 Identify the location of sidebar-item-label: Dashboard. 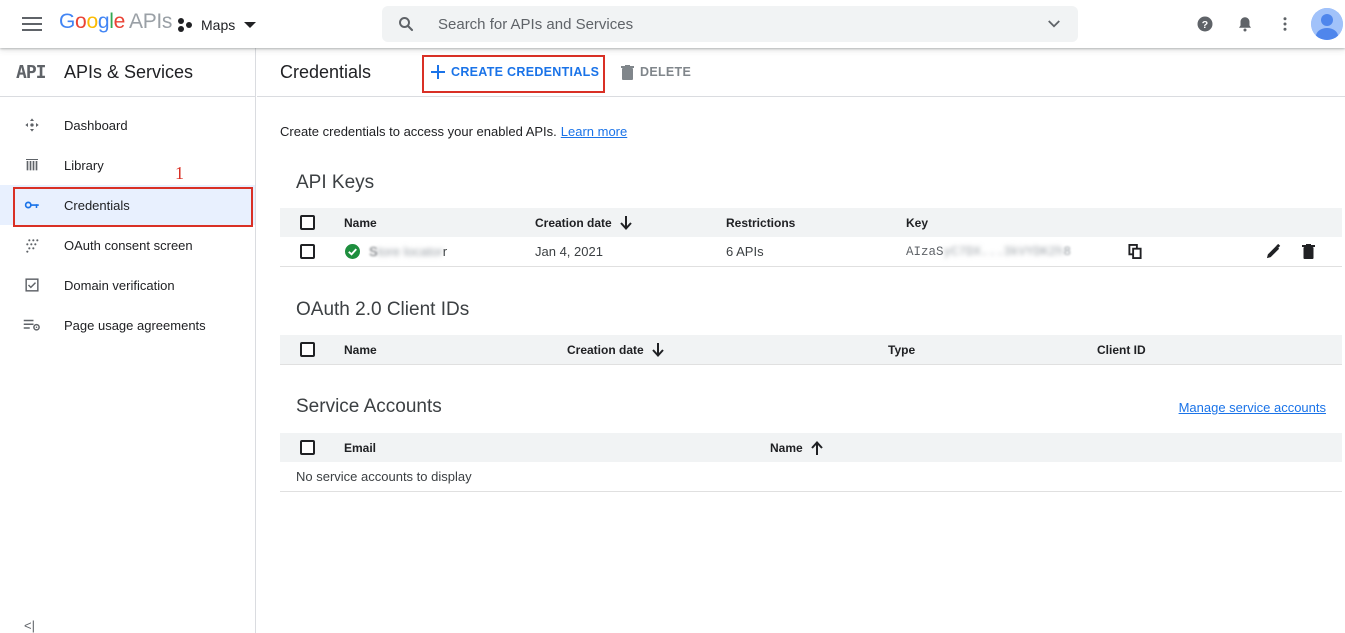
(96, 125).